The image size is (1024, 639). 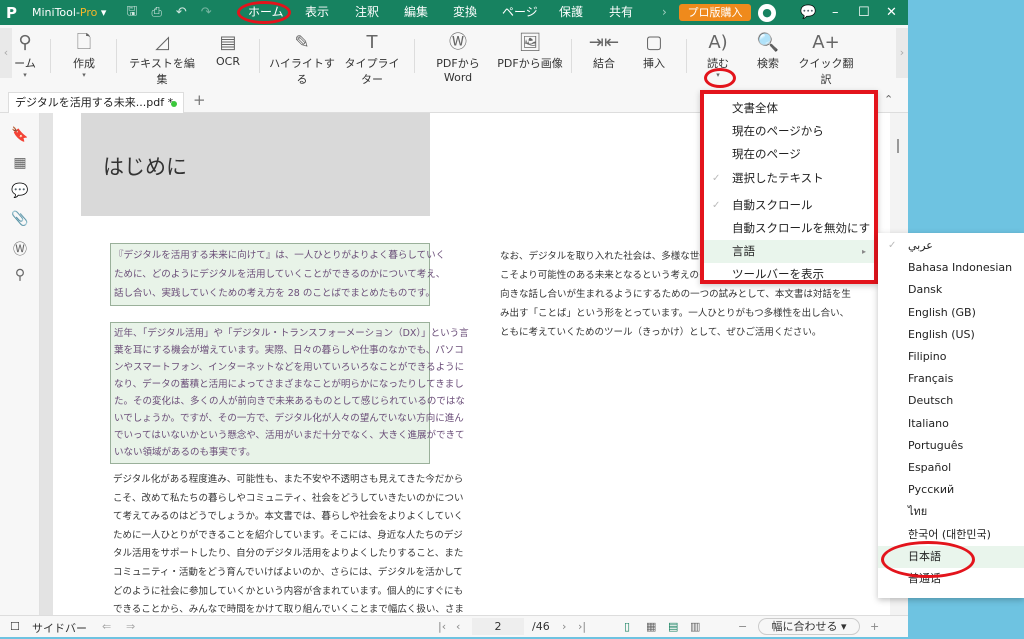 I want to click on highlight-icon: ✎, so click(x=302, y=42).